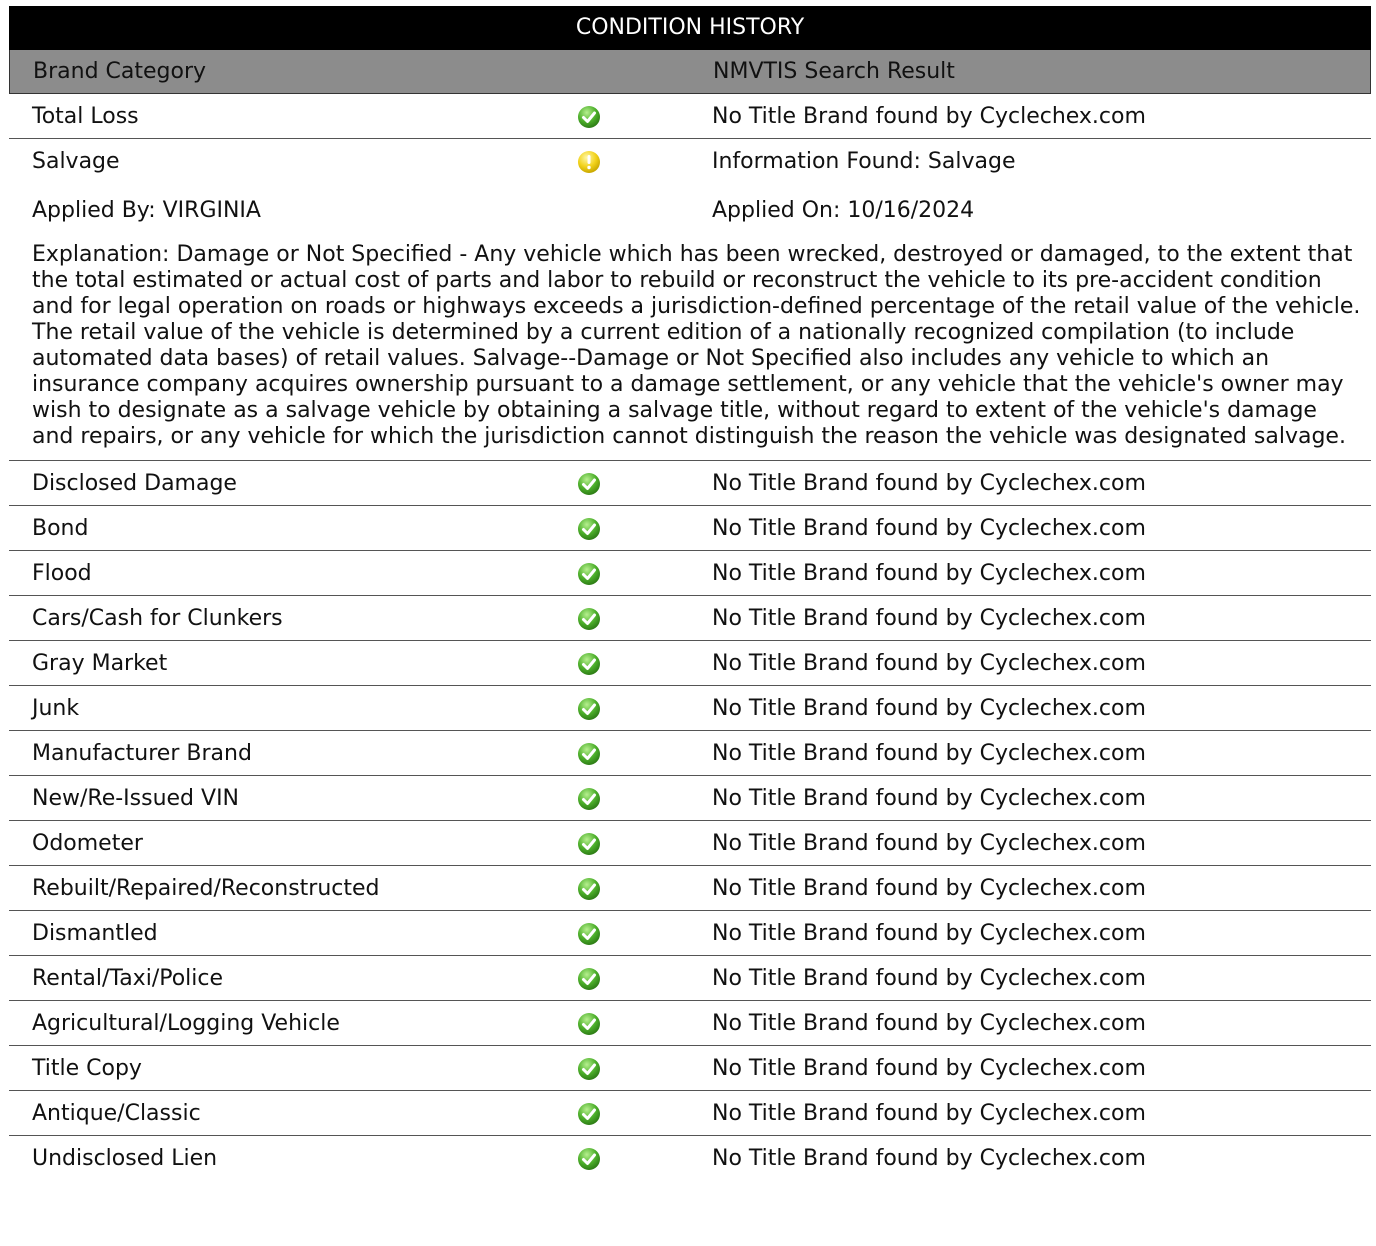 Image resolution: width=1376 pixels, height=1246 pixels. What do you see at coordinates (134, 483) in the screenshot?
I see `brand-category-cell: Disclosed Damage` at bounding box center [134, 483].